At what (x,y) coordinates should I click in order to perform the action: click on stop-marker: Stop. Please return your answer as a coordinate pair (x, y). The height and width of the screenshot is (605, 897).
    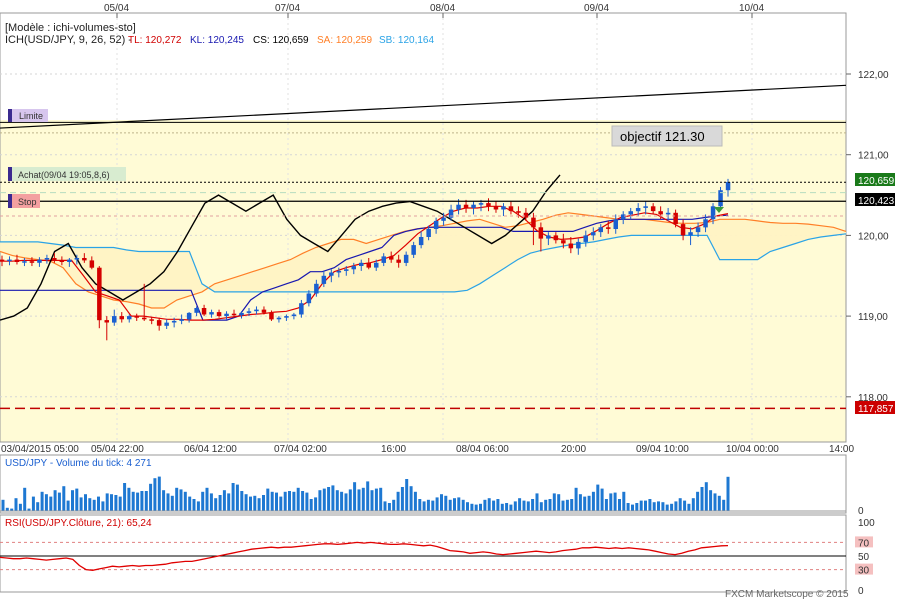
    Looking at the image, I should click on (24, 201).